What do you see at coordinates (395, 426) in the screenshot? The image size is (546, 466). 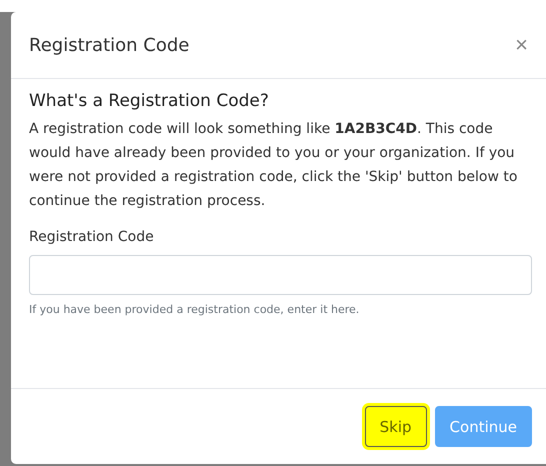 I see `skip-button: Skip` at bounding box center [395, 426].